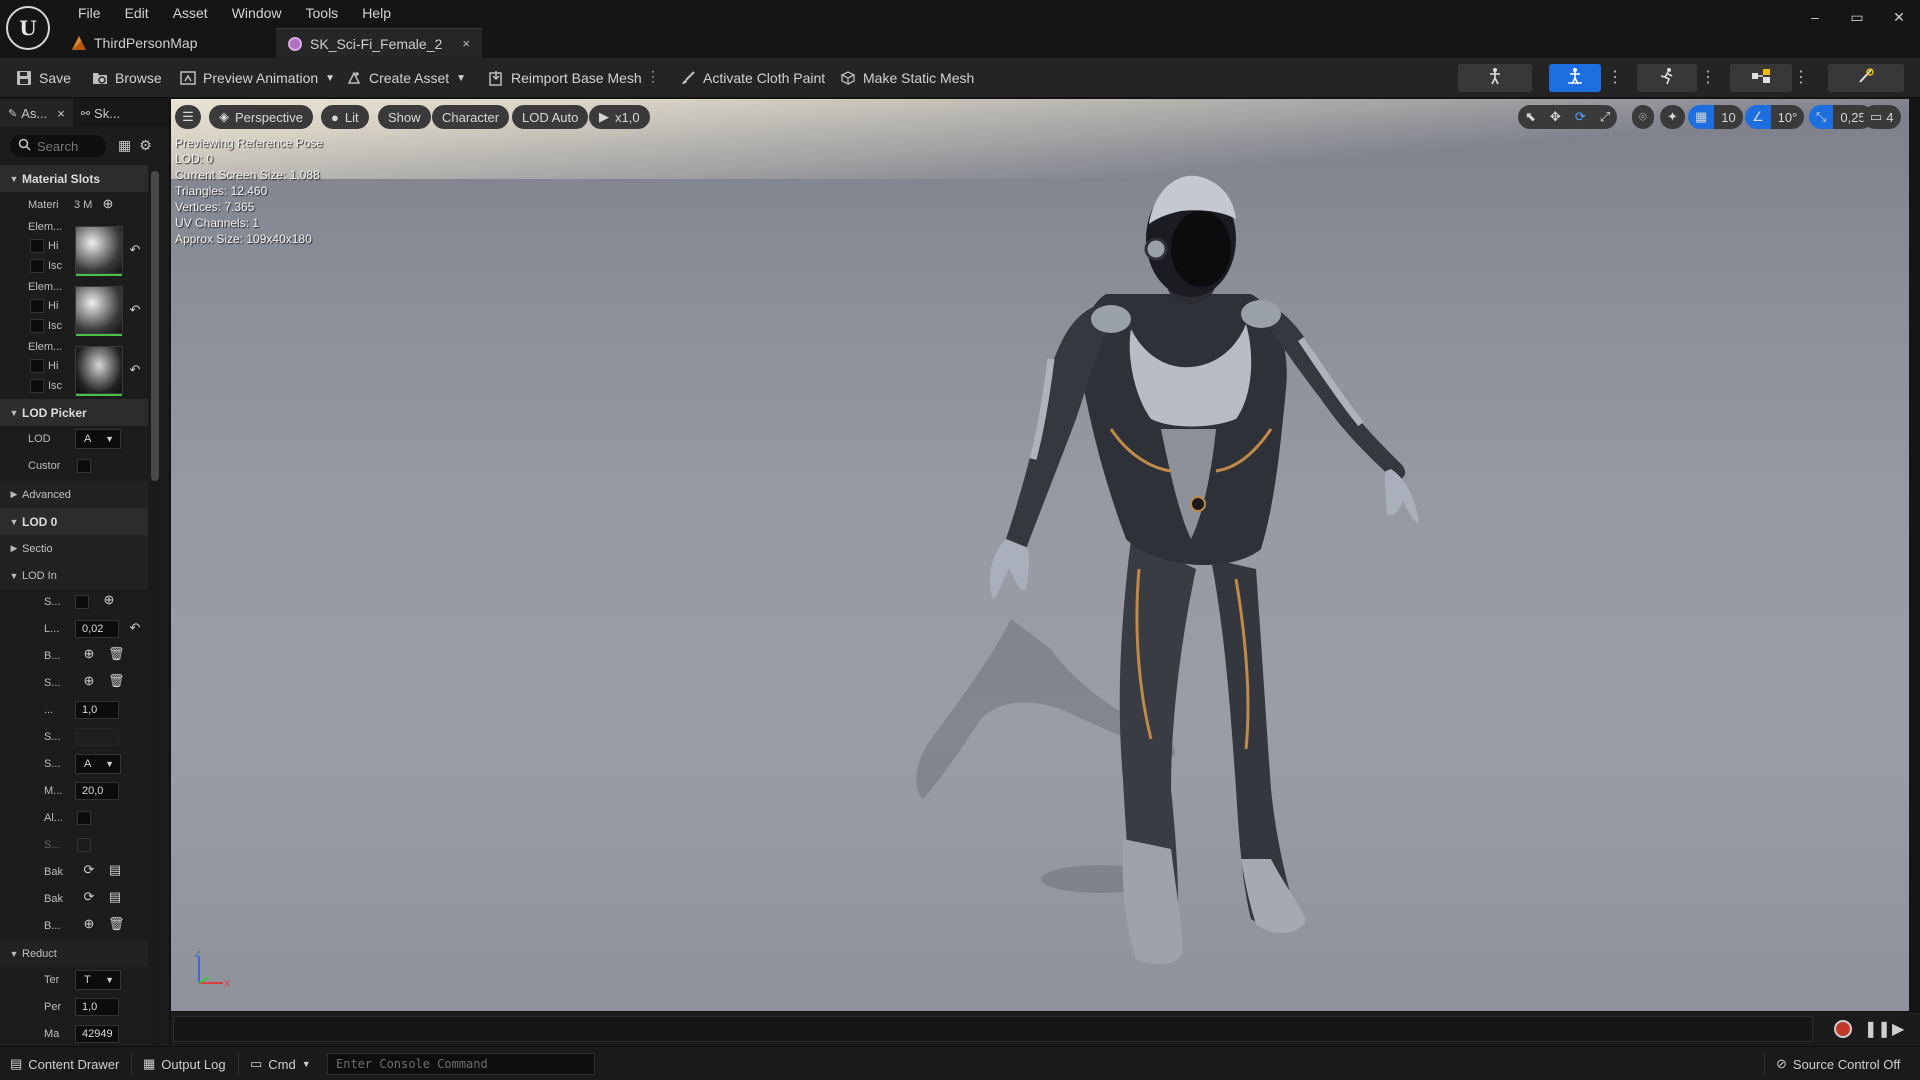  What do you see at coordinates (115, 897) in the screenshot?
I see `browse-asset-icon: ▤` at bounding box center [115, 897].